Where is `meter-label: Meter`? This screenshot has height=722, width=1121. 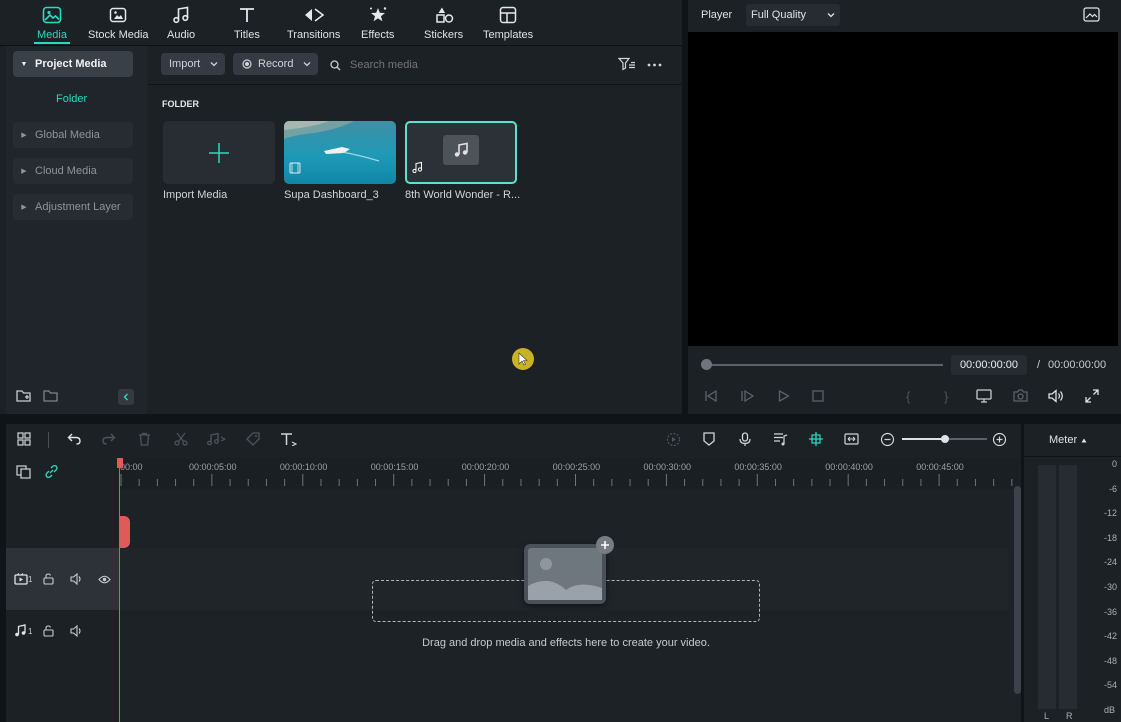
meter-label: Meter is located at coordinates (1063, 440).